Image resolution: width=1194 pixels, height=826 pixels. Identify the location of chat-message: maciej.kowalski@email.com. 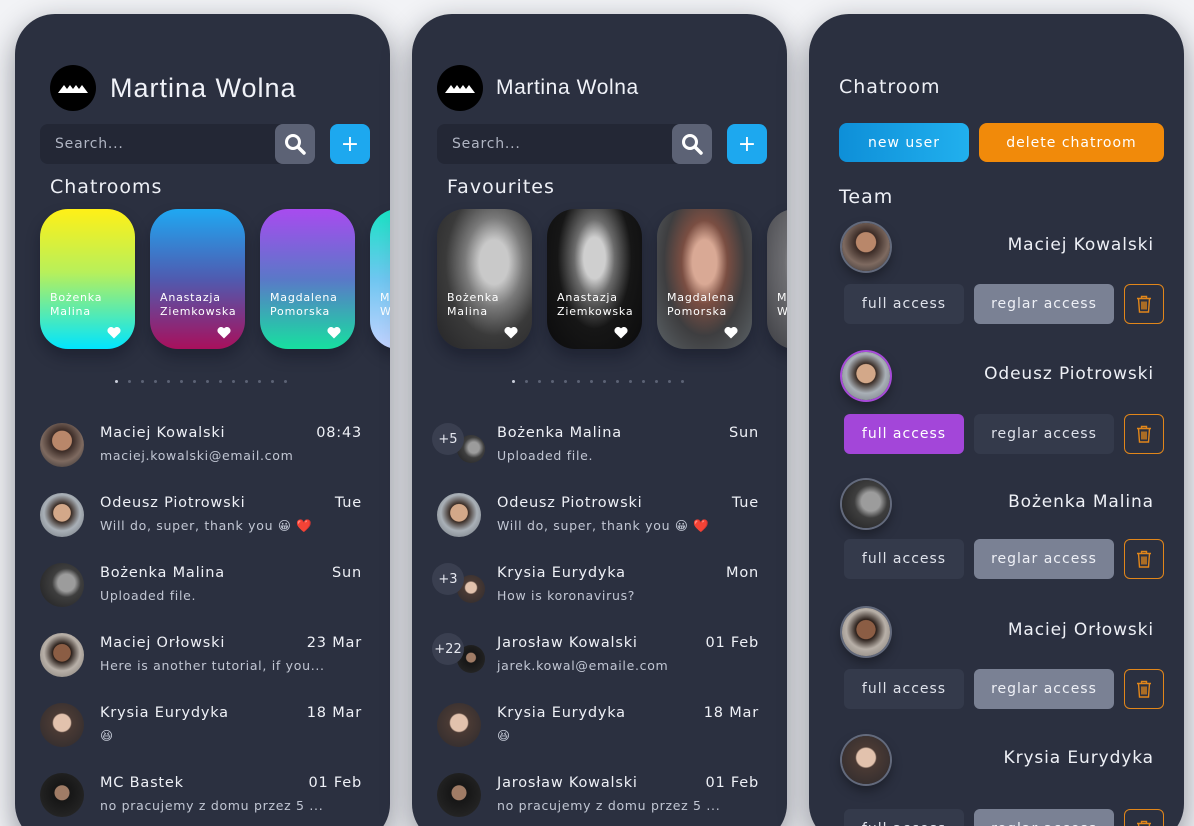
(197, 455).